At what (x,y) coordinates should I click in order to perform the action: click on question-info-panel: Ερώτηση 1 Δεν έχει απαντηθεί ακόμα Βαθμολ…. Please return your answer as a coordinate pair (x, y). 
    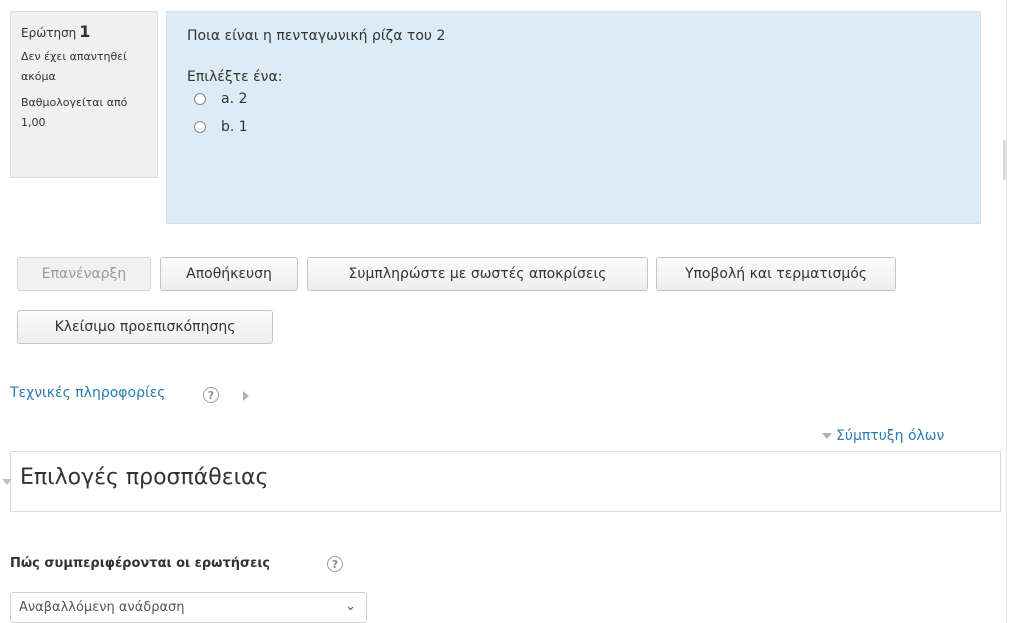
    Looking at the image, I should click on (84, 94).